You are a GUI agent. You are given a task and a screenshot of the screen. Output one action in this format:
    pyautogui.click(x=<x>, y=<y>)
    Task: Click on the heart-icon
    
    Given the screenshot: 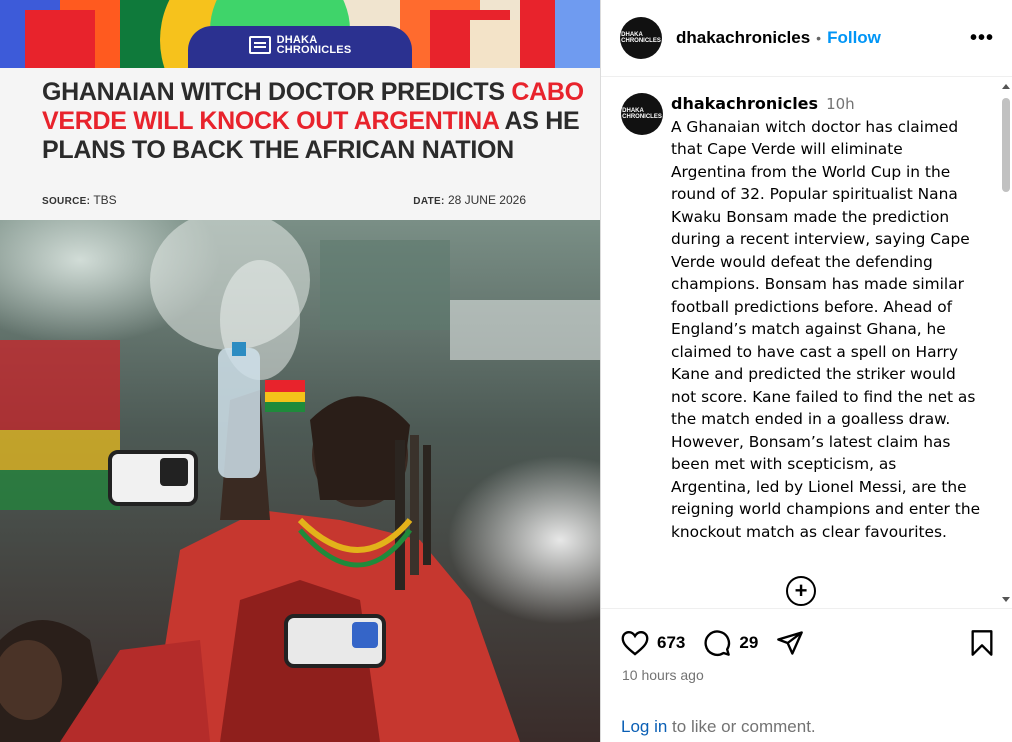 What is the action you would take?
    pyautogui.click(x=635, y=643)
    